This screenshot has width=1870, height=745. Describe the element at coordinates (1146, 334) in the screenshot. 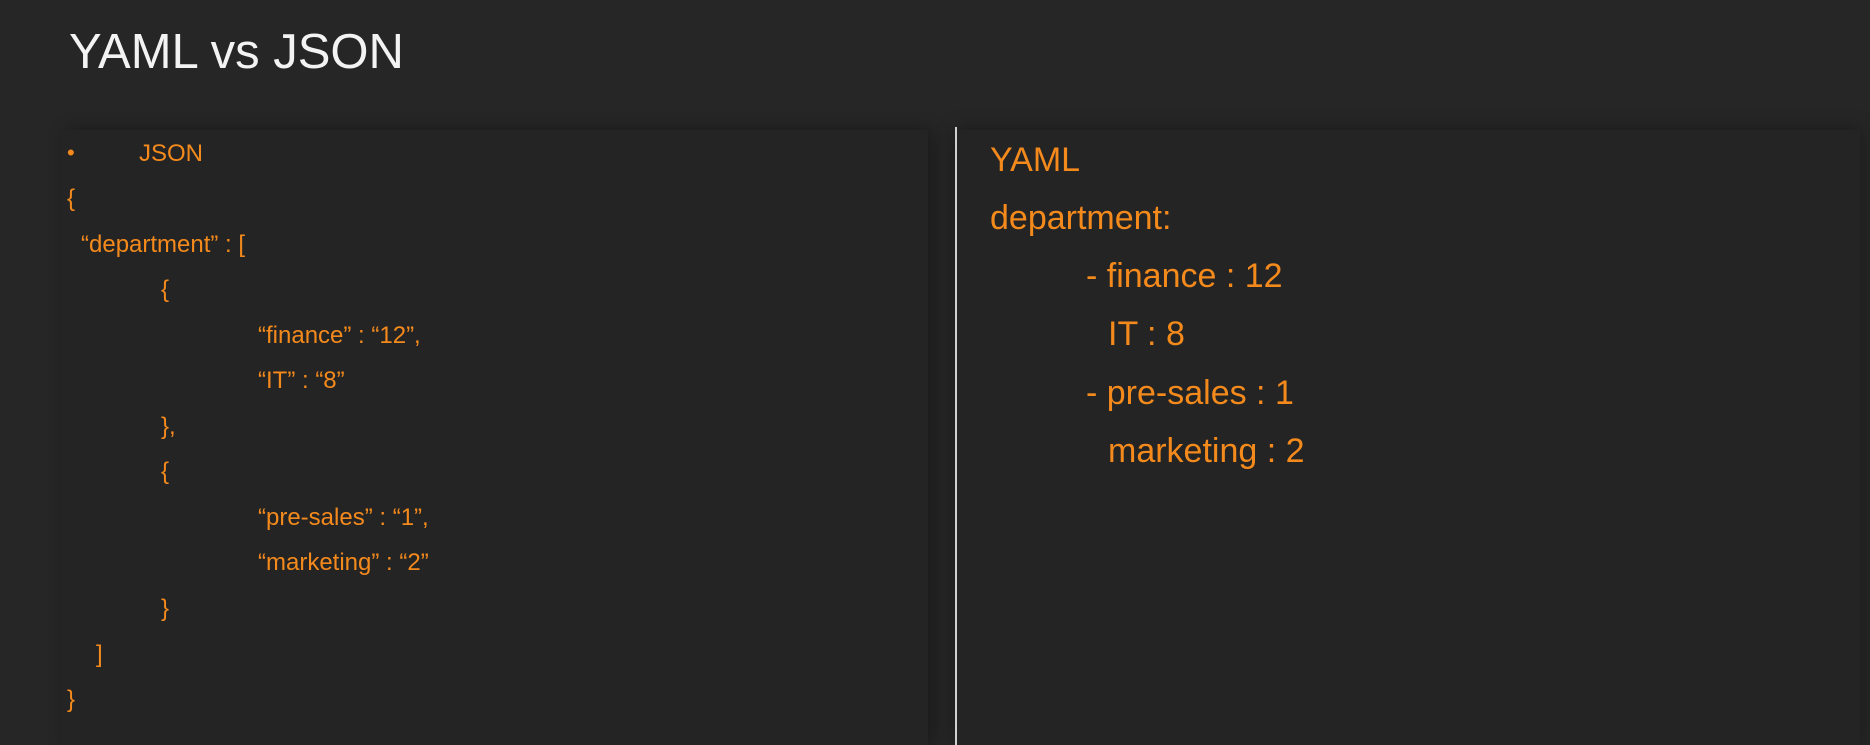

I see `yaml-line: IT : 8` at that location.